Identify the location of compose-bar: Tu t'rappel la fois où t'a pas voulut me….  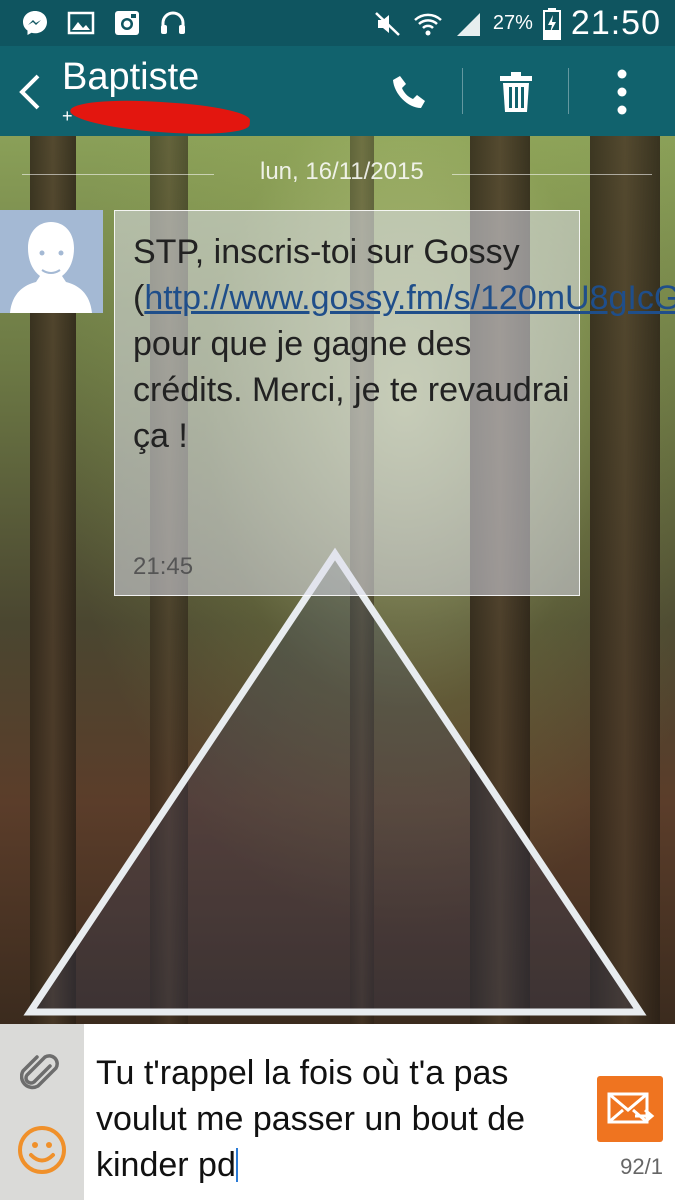
(337, 1112).